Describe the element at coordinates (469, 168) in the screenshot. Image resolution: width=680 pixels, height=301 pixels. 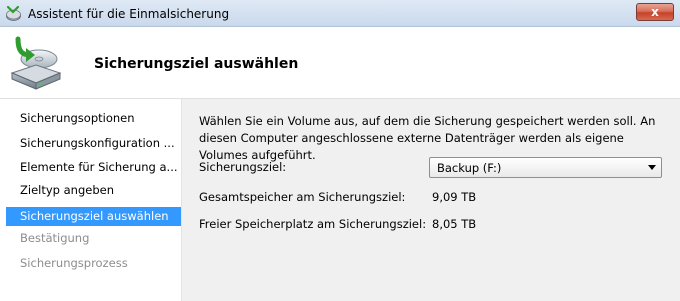
I see `backup-target-selected: Backup (F:)` at that location.